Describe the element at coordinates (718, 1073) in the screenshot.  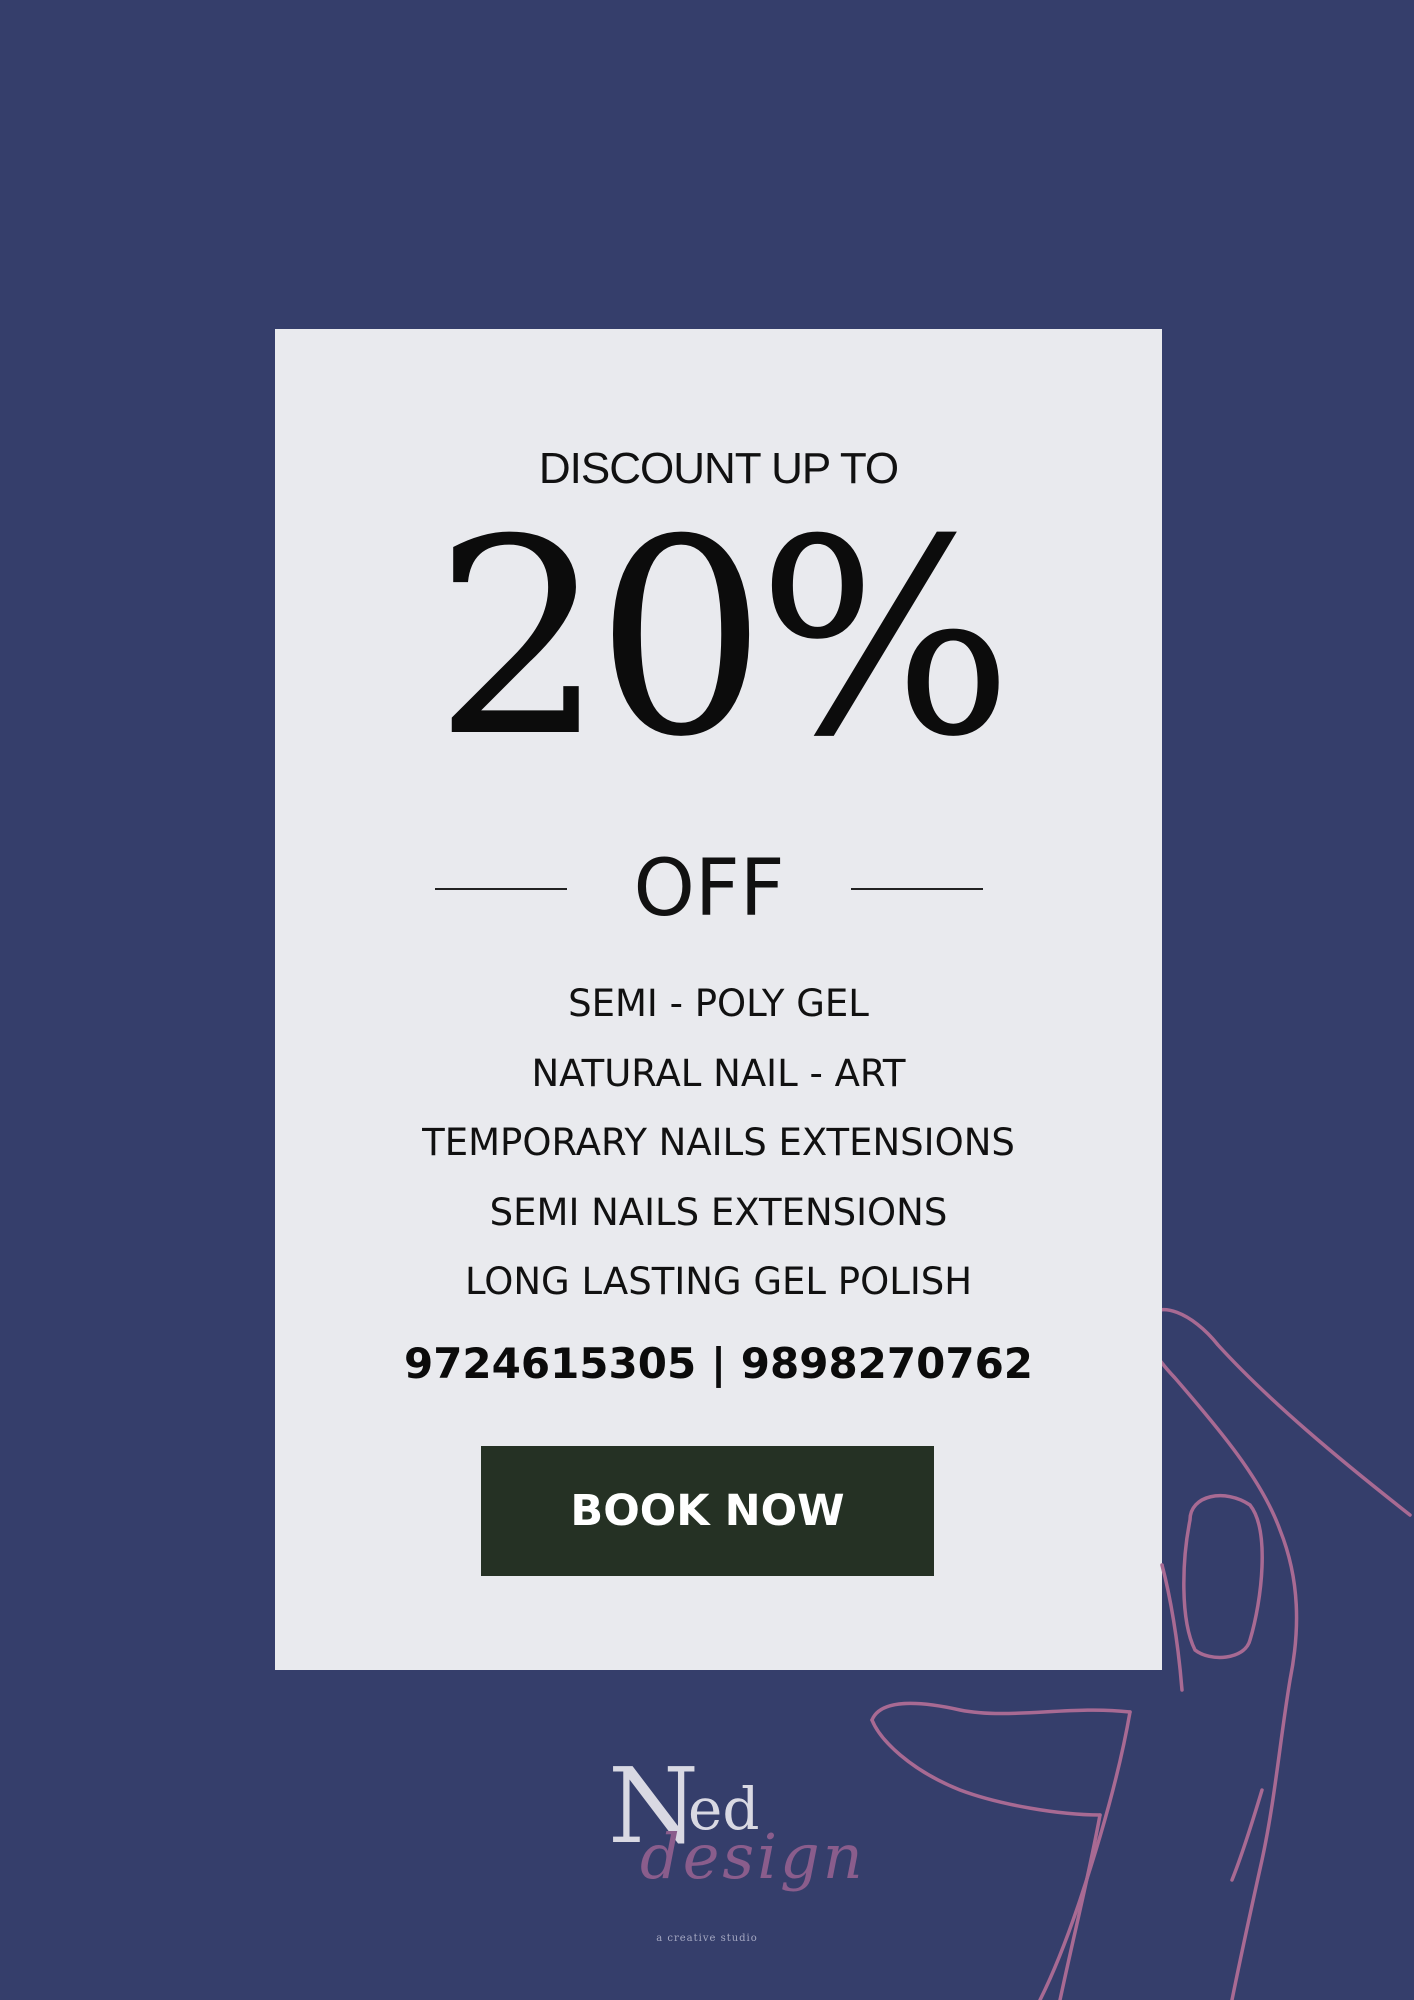
I see `service-item: NATURAL NAIL - ART` at that location.